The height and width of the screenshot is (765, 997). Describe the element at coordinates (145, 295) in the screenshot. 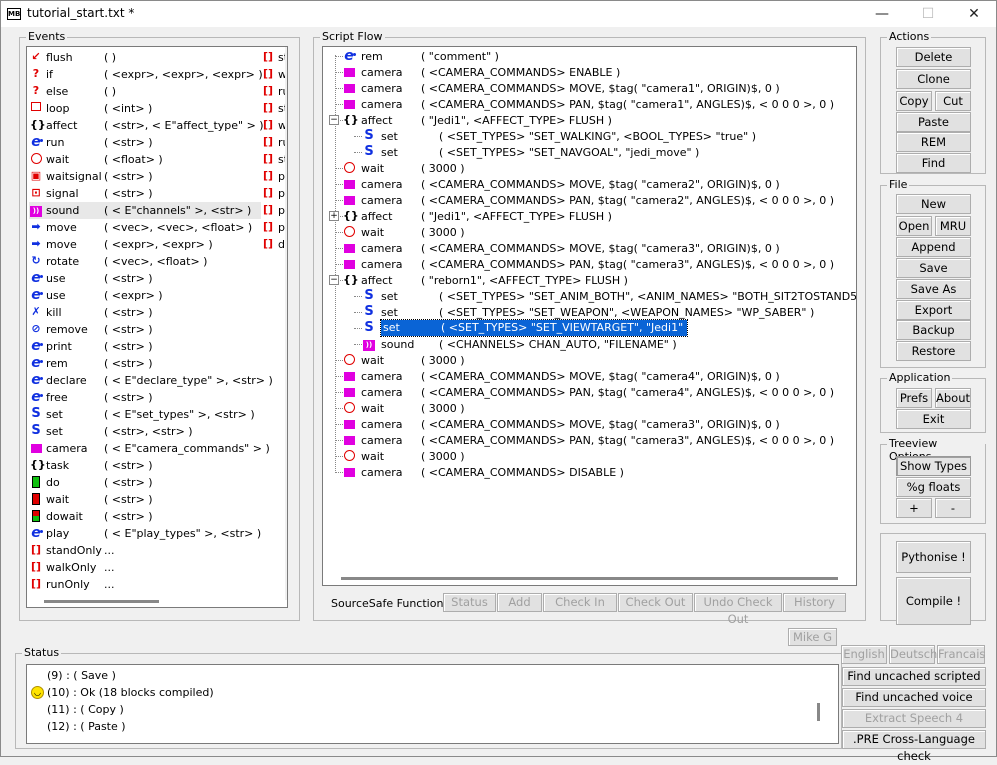

I see `event-item: e use ( <expr> )` at that location.